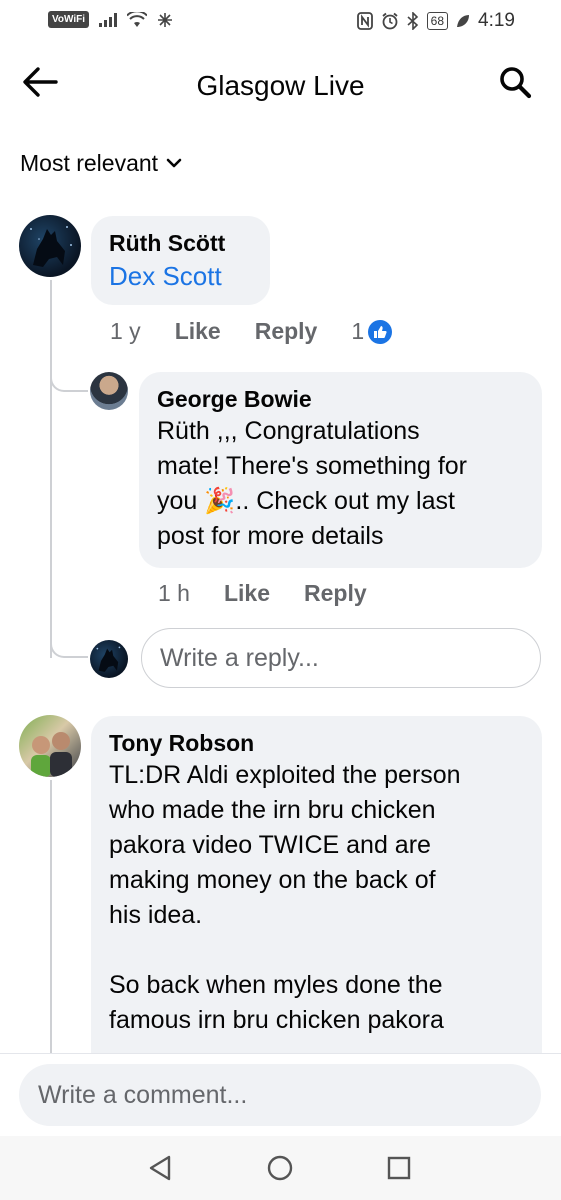  I want to click on status-right: 68 4:19, so click(435, 21).